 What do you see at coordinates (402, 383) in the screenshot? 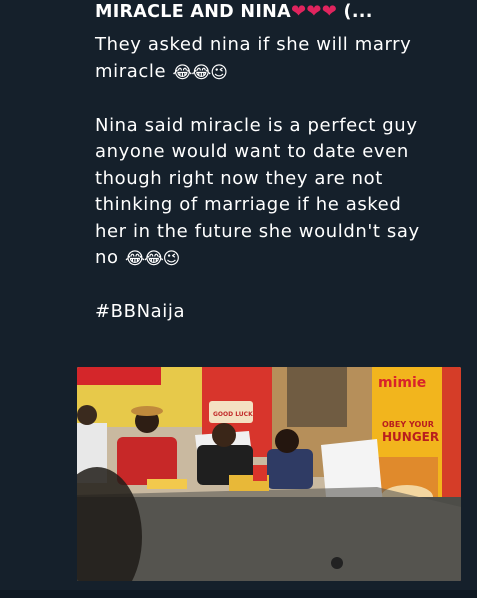
I see `sign-brand: mimie` at bounding box center [402, 383].